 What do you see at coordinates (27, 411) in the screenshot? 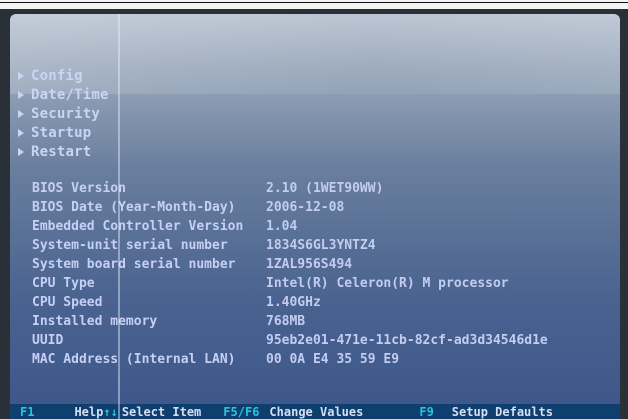
I see `f1-key: F1` at bounding box center [27, 411].